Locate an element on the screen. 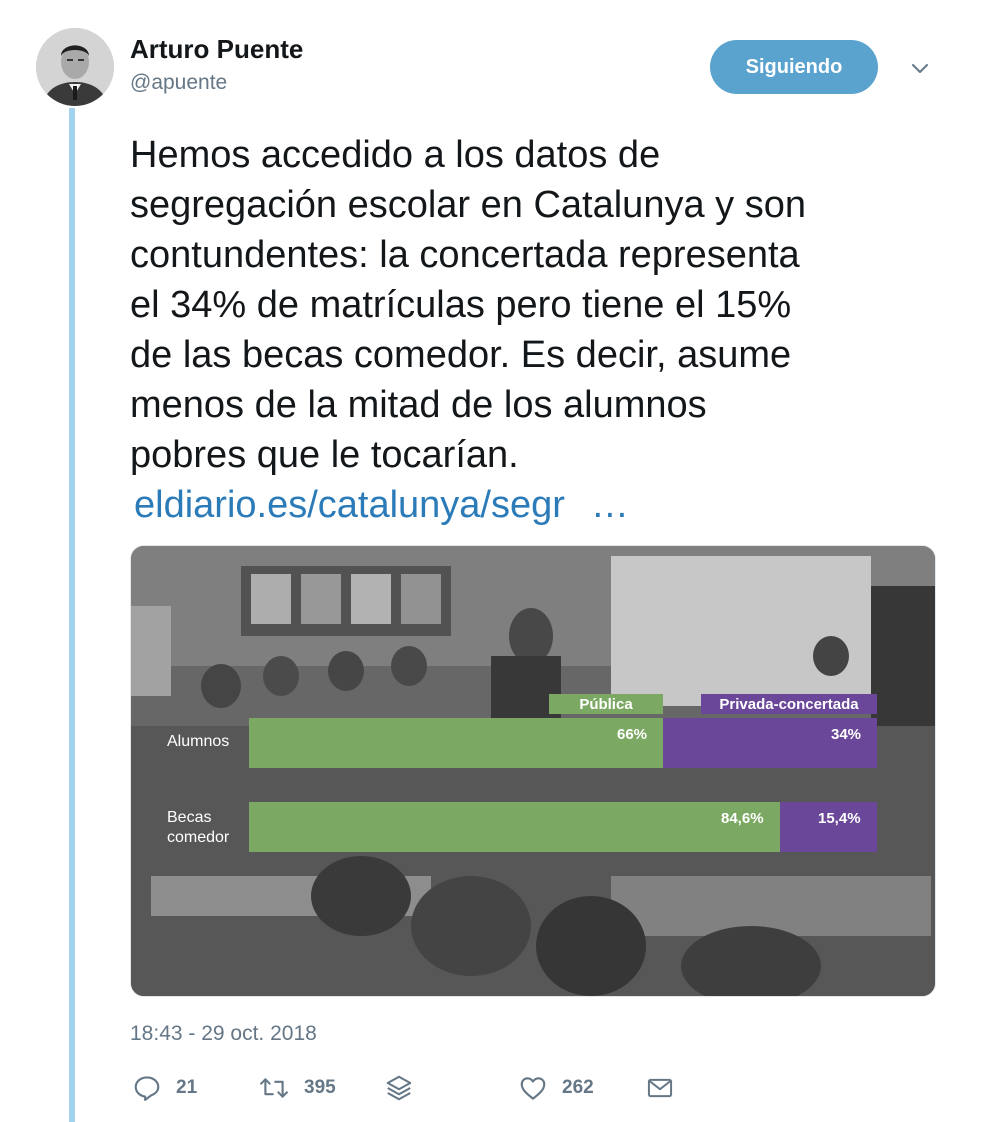 The width and height of the screenshot is (982, 1122). avatar-photo is located at coordinates (75, 67).